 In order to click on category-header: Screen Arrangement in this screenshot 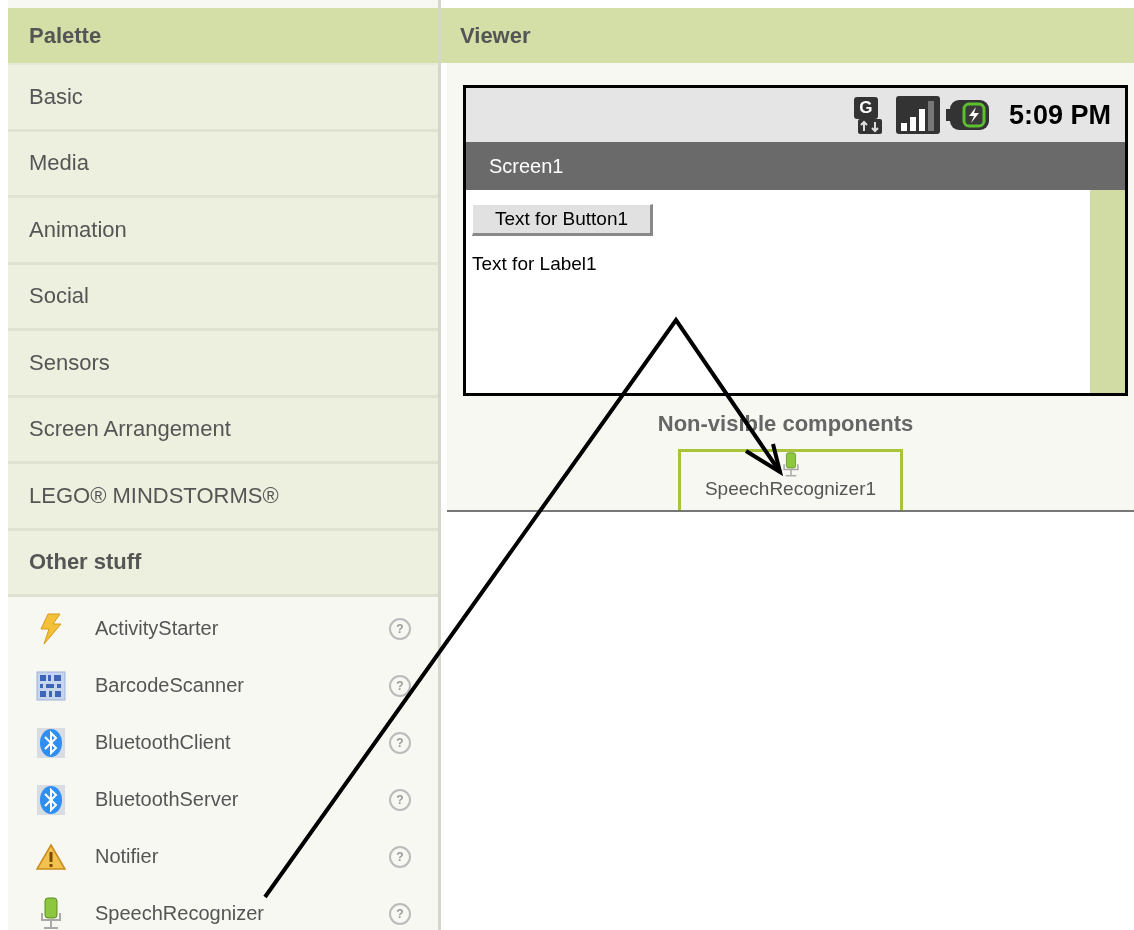, I will do `click(223, 430)`.